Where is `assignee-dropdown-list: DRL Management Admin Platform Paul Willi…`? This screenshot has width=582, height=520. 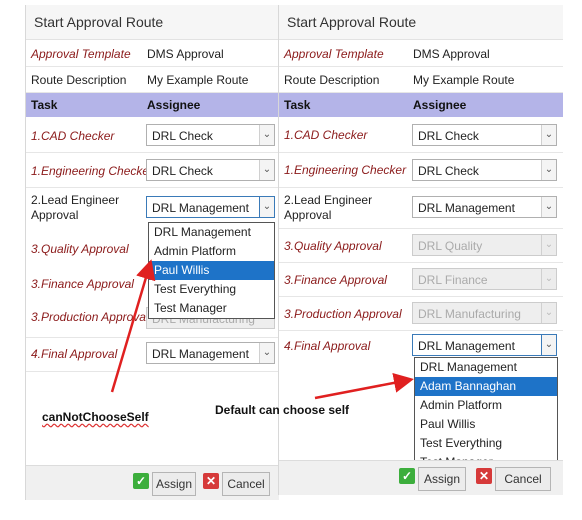
assignee-dropdown-list: DRL Management Admin Platform Paul Willi… is located at coordinates (211, 270).